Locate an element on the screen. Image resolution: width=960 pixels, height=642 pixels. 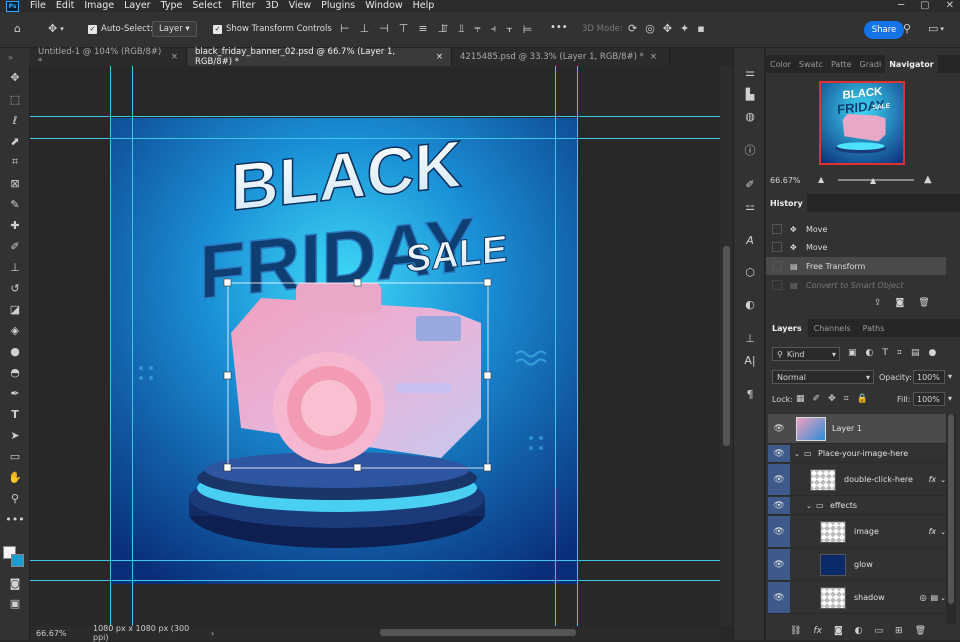
add-layer-style-icon: fx is located at coordinates (817, 631).